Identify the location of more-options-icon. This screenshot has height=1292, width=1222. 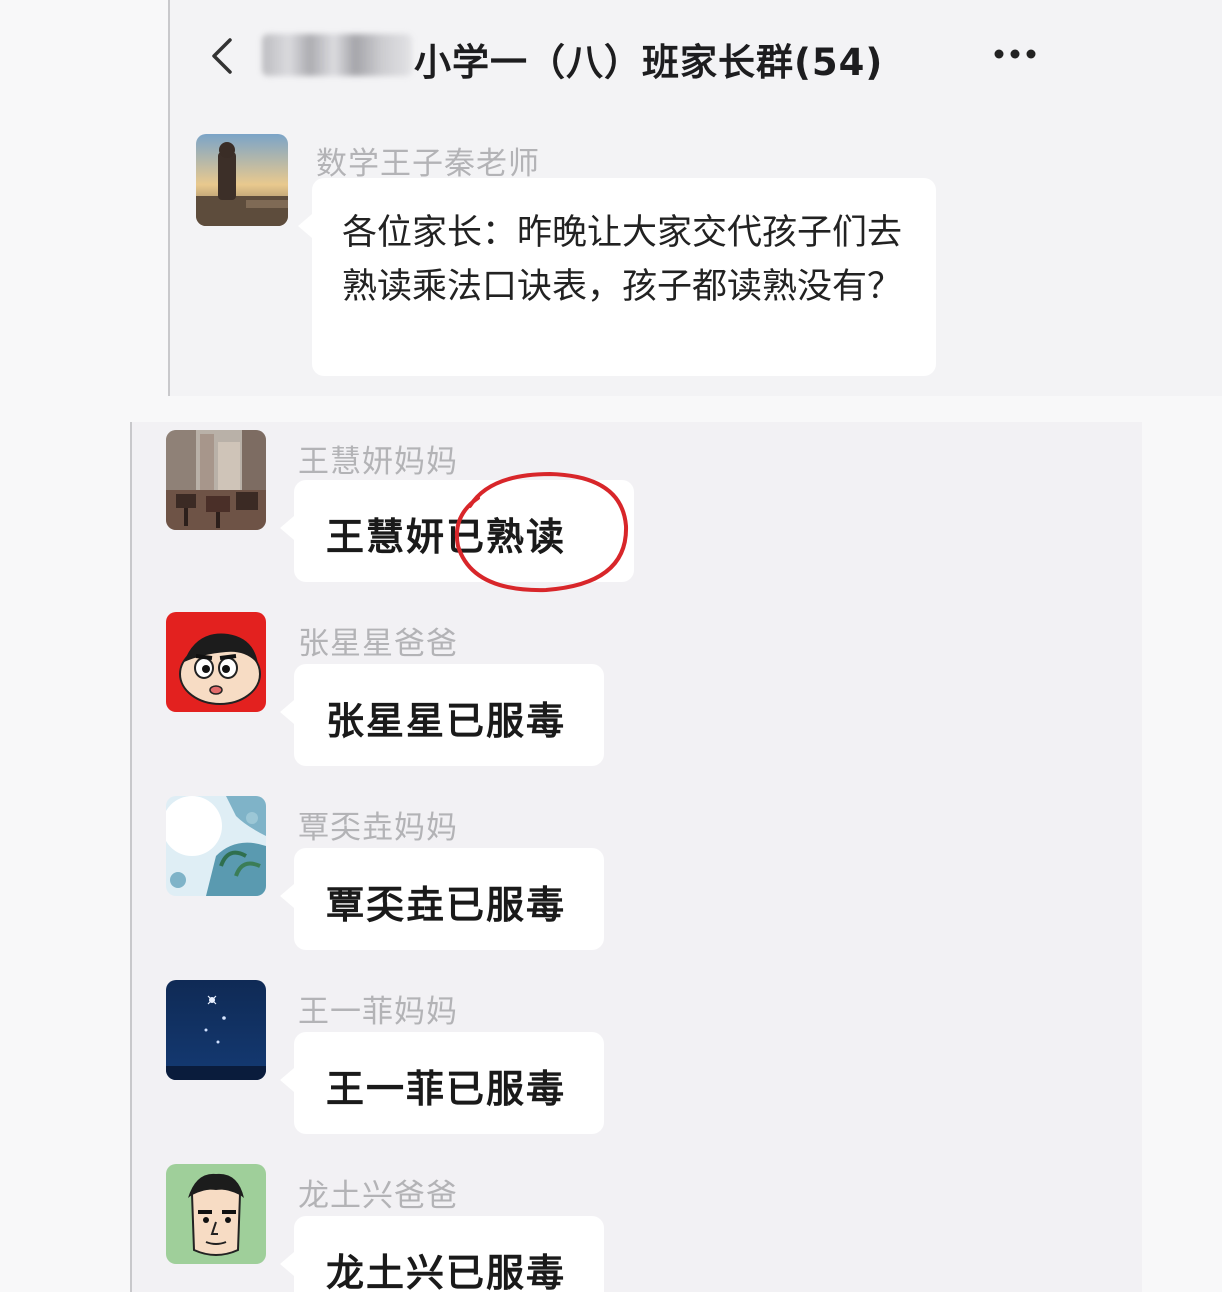
(1015, 54).